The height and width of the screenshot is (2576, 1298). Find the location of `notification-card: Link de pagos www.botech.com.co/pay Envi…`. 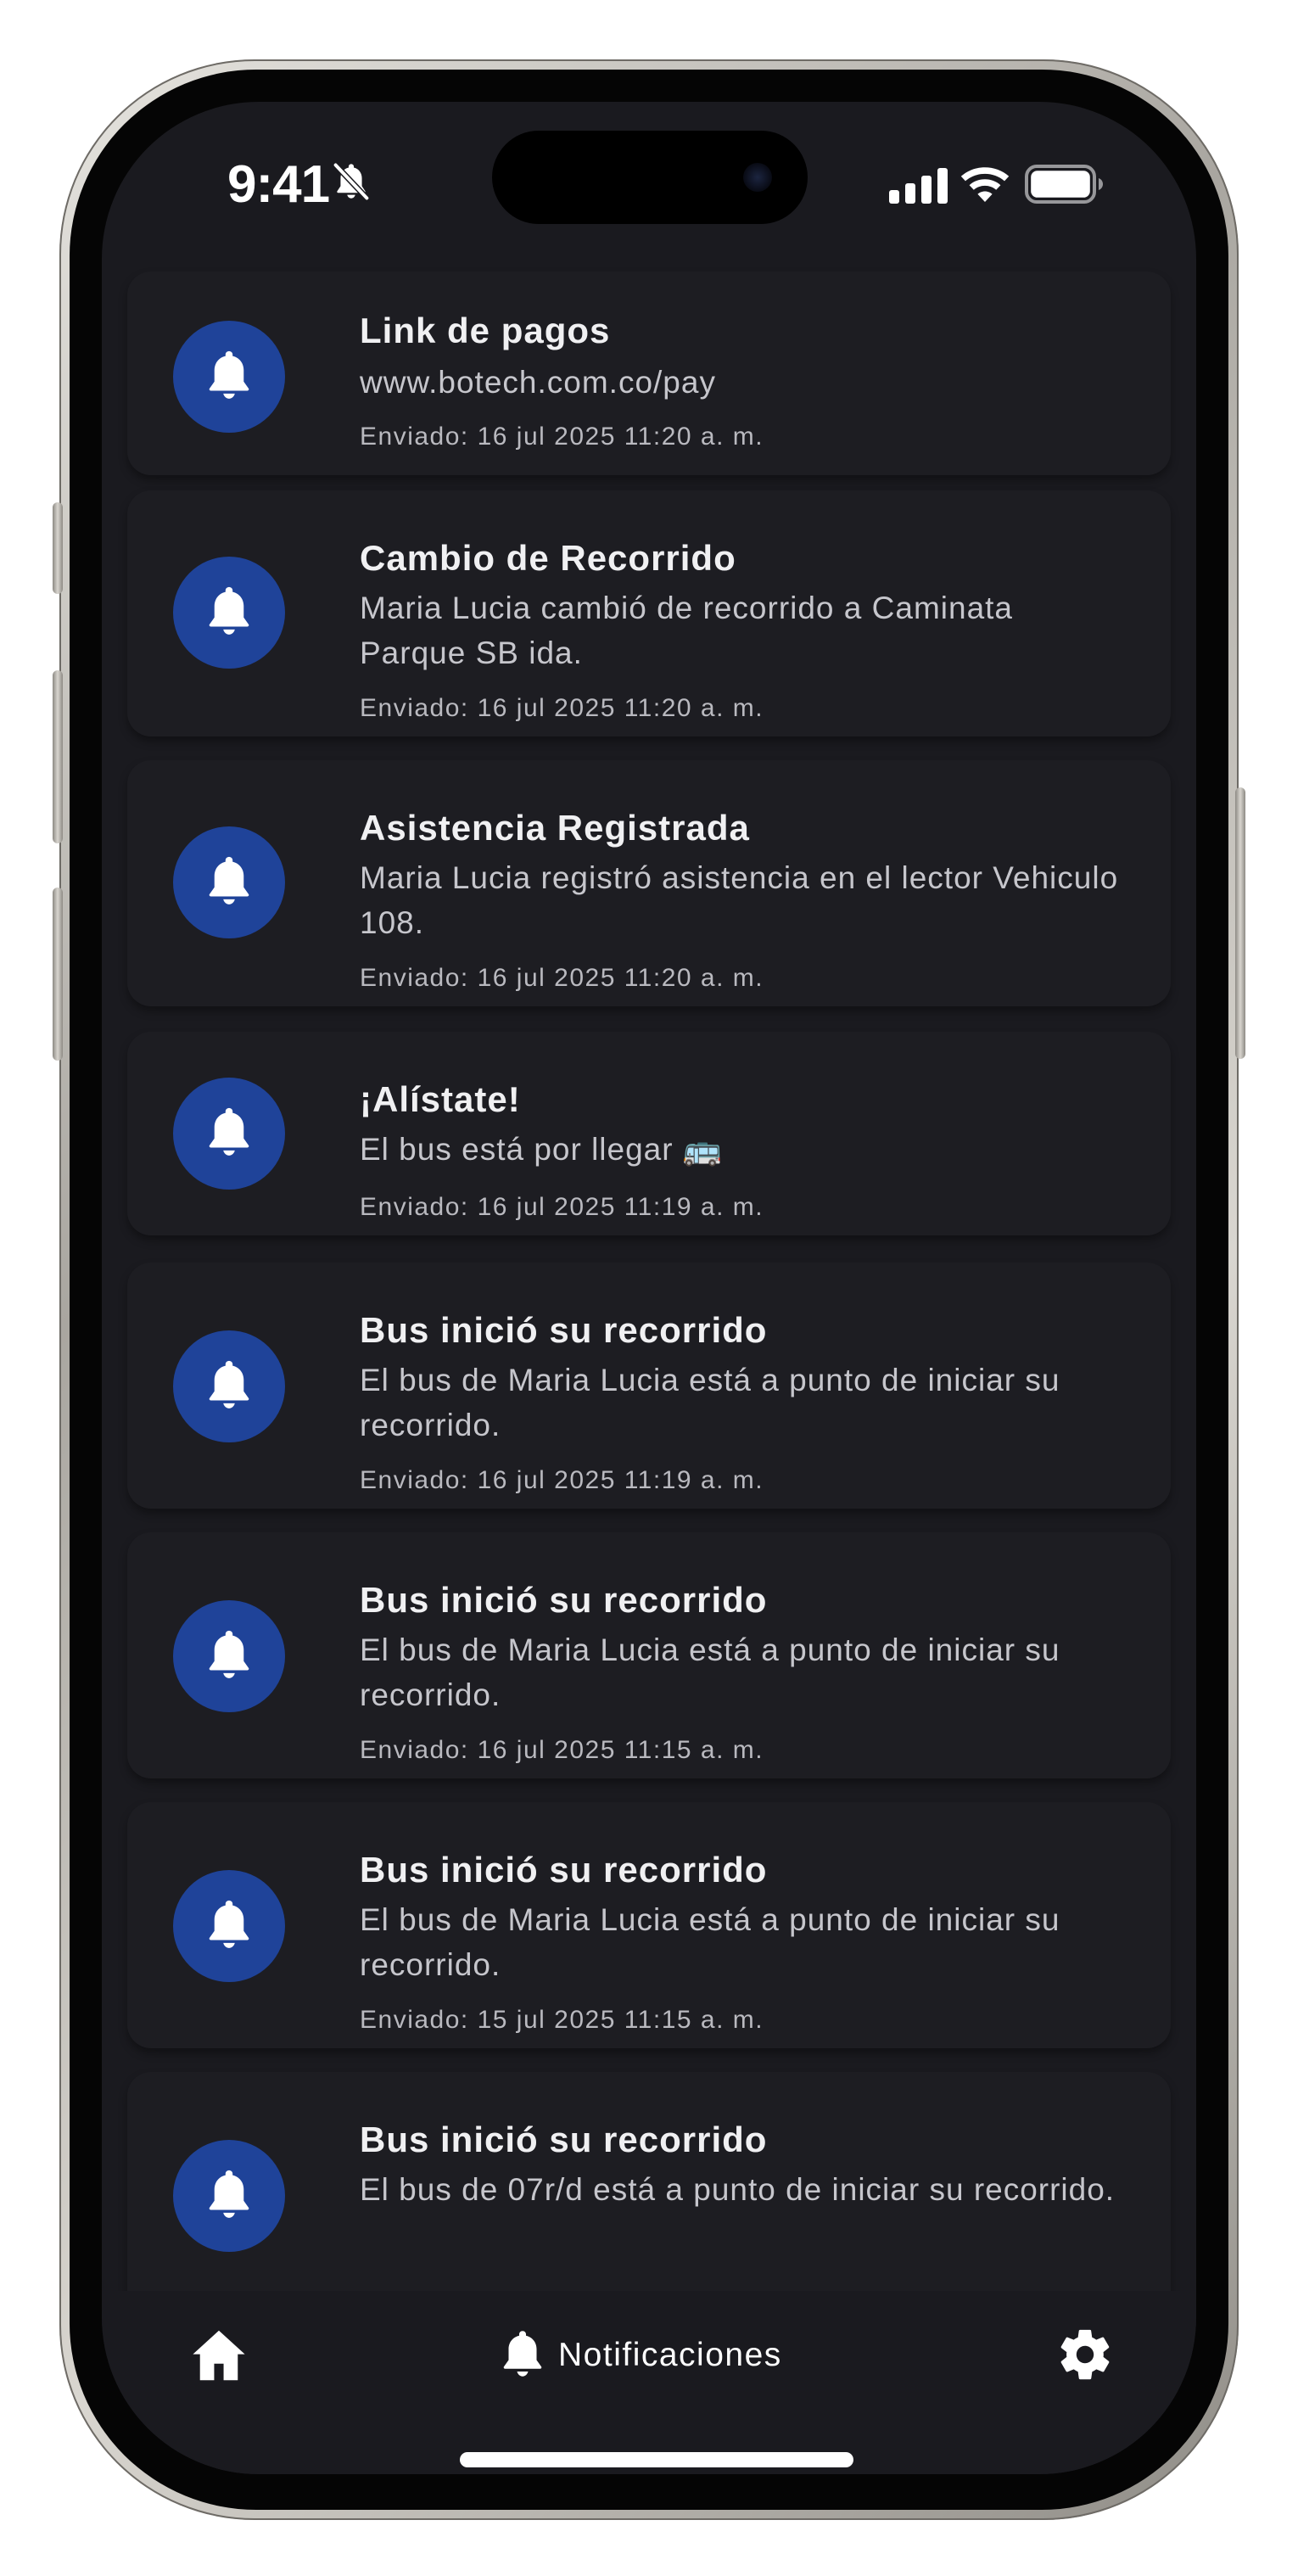

notification-card: Link de pagos www.botech.com.co/pay Envi… is located at coordinates (649, 373).